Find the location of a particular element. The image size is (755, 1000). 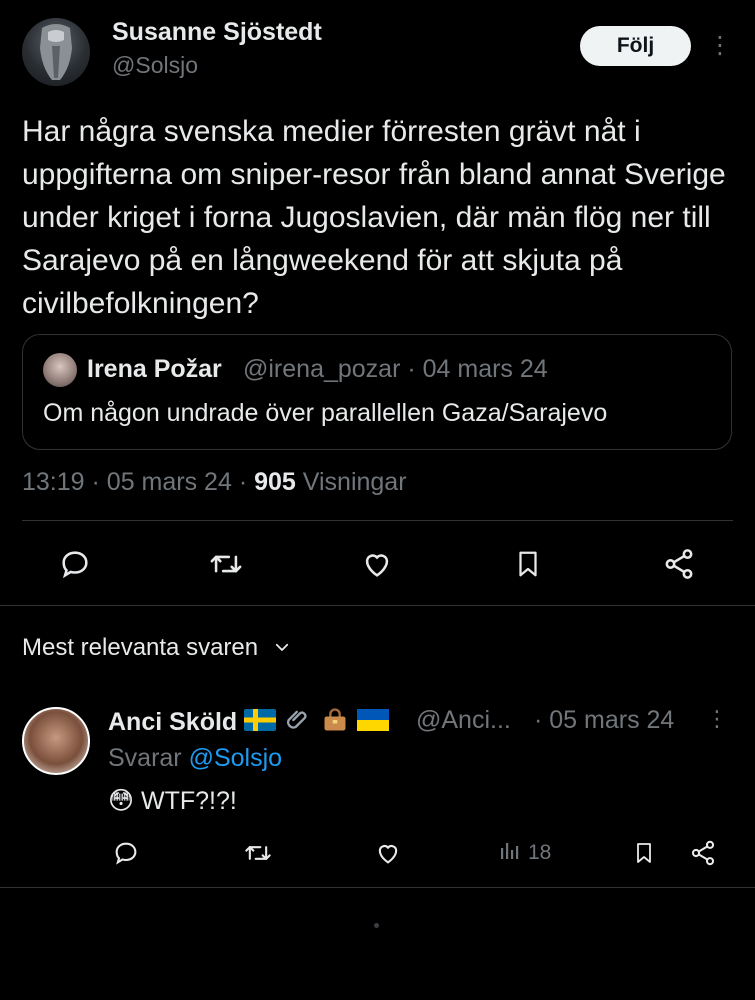

chevron-down-icon is located at coordinates (282, 649).